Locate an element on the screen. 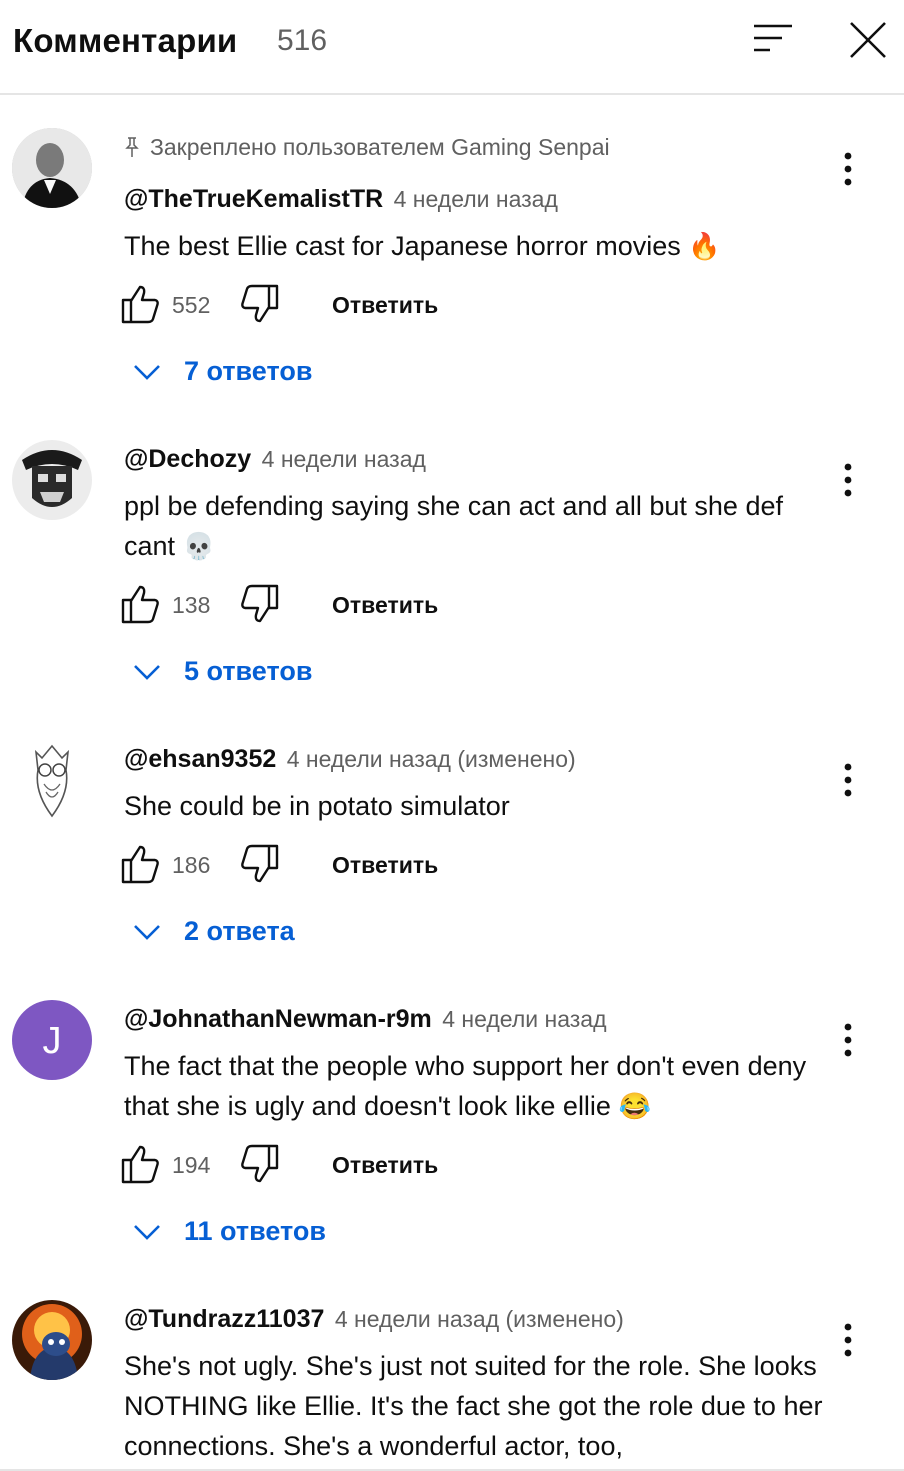 The image size is (904, 1471). sort-button is located at coordinates (773, 40).